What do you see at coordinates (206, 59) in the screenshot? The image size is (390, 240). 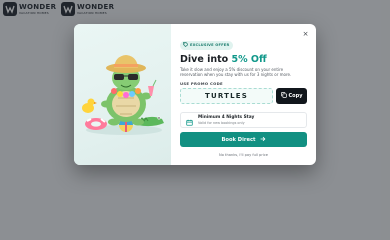 I see `headline-prefix: Dive into` at bounding box center [206, 59].